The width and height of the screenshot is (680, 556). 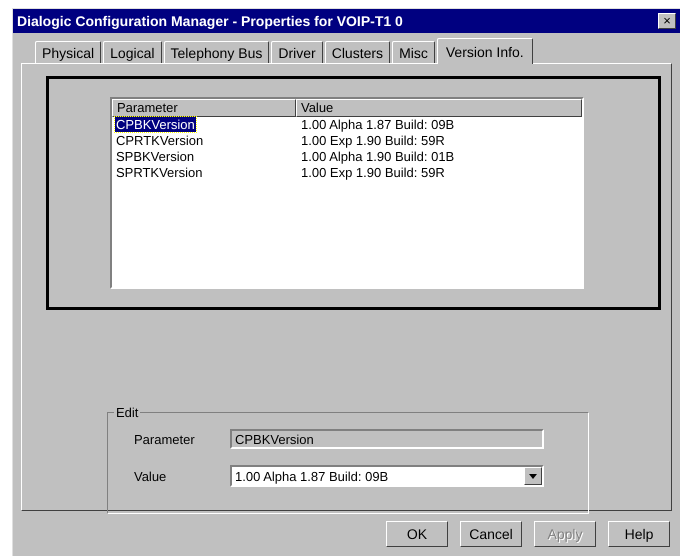 I want to click on parameter-item: CPBKVersion, so click(x=155, y=124).